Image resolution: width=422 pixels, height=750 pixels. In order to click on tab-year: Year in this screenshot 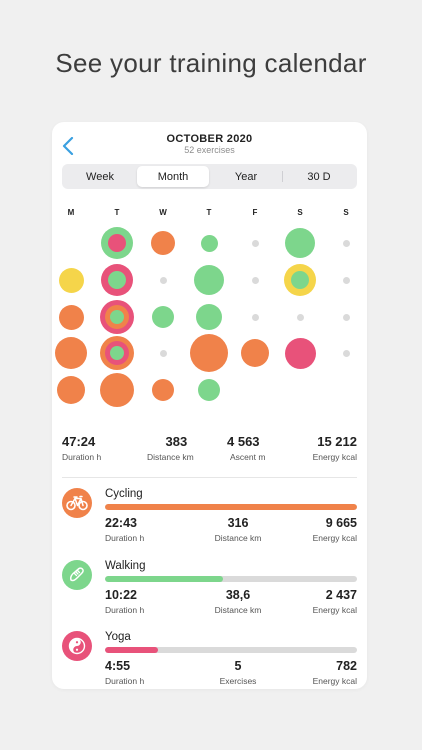, I will do `click(246, 176)`.